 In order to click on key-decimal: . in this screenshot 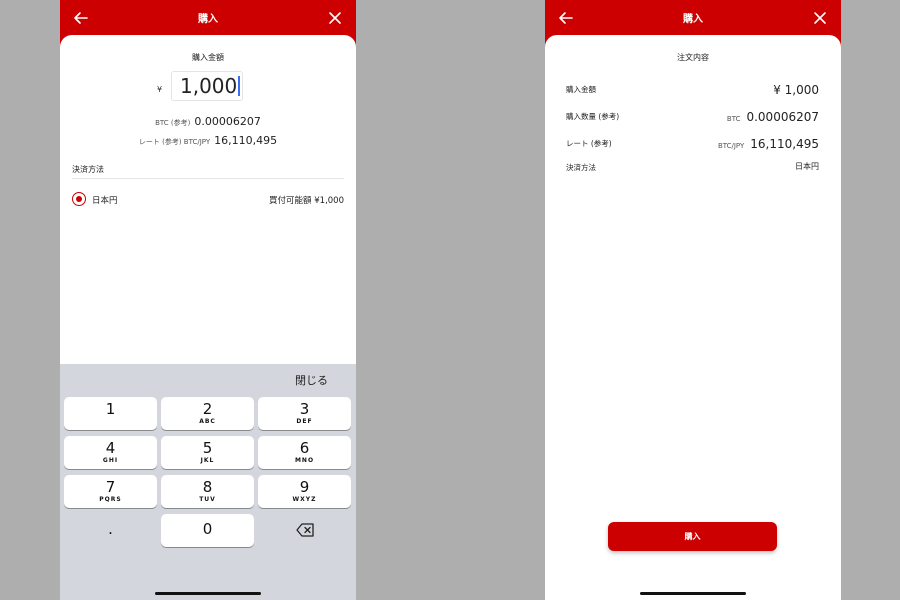, I will do `click(110, 530)`.